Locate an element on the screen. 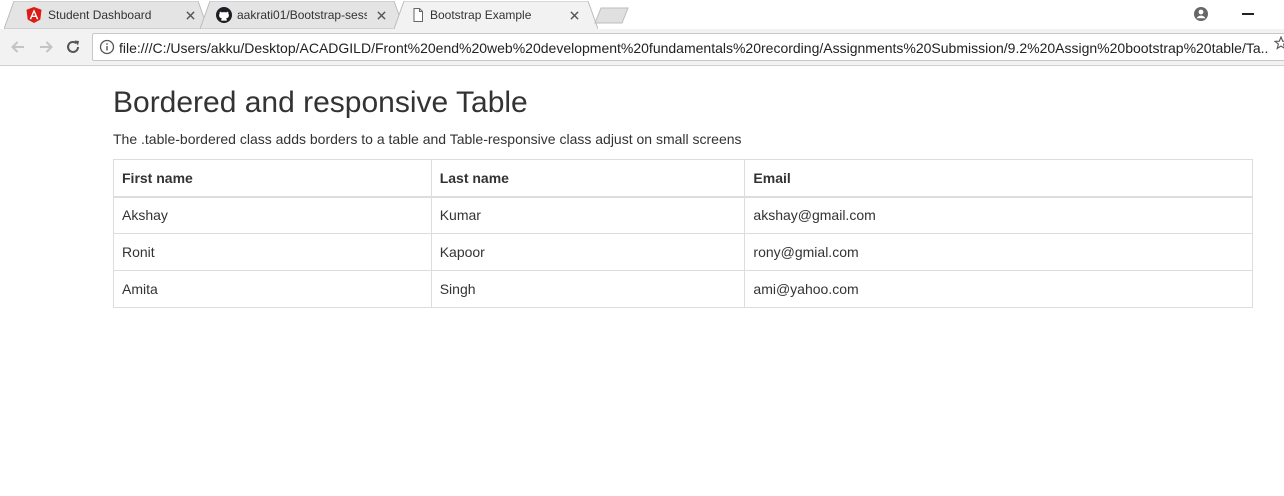 The height and width of the screenshot is (496, 1284). back-arrow-icon is located at coordinates (18, 47).